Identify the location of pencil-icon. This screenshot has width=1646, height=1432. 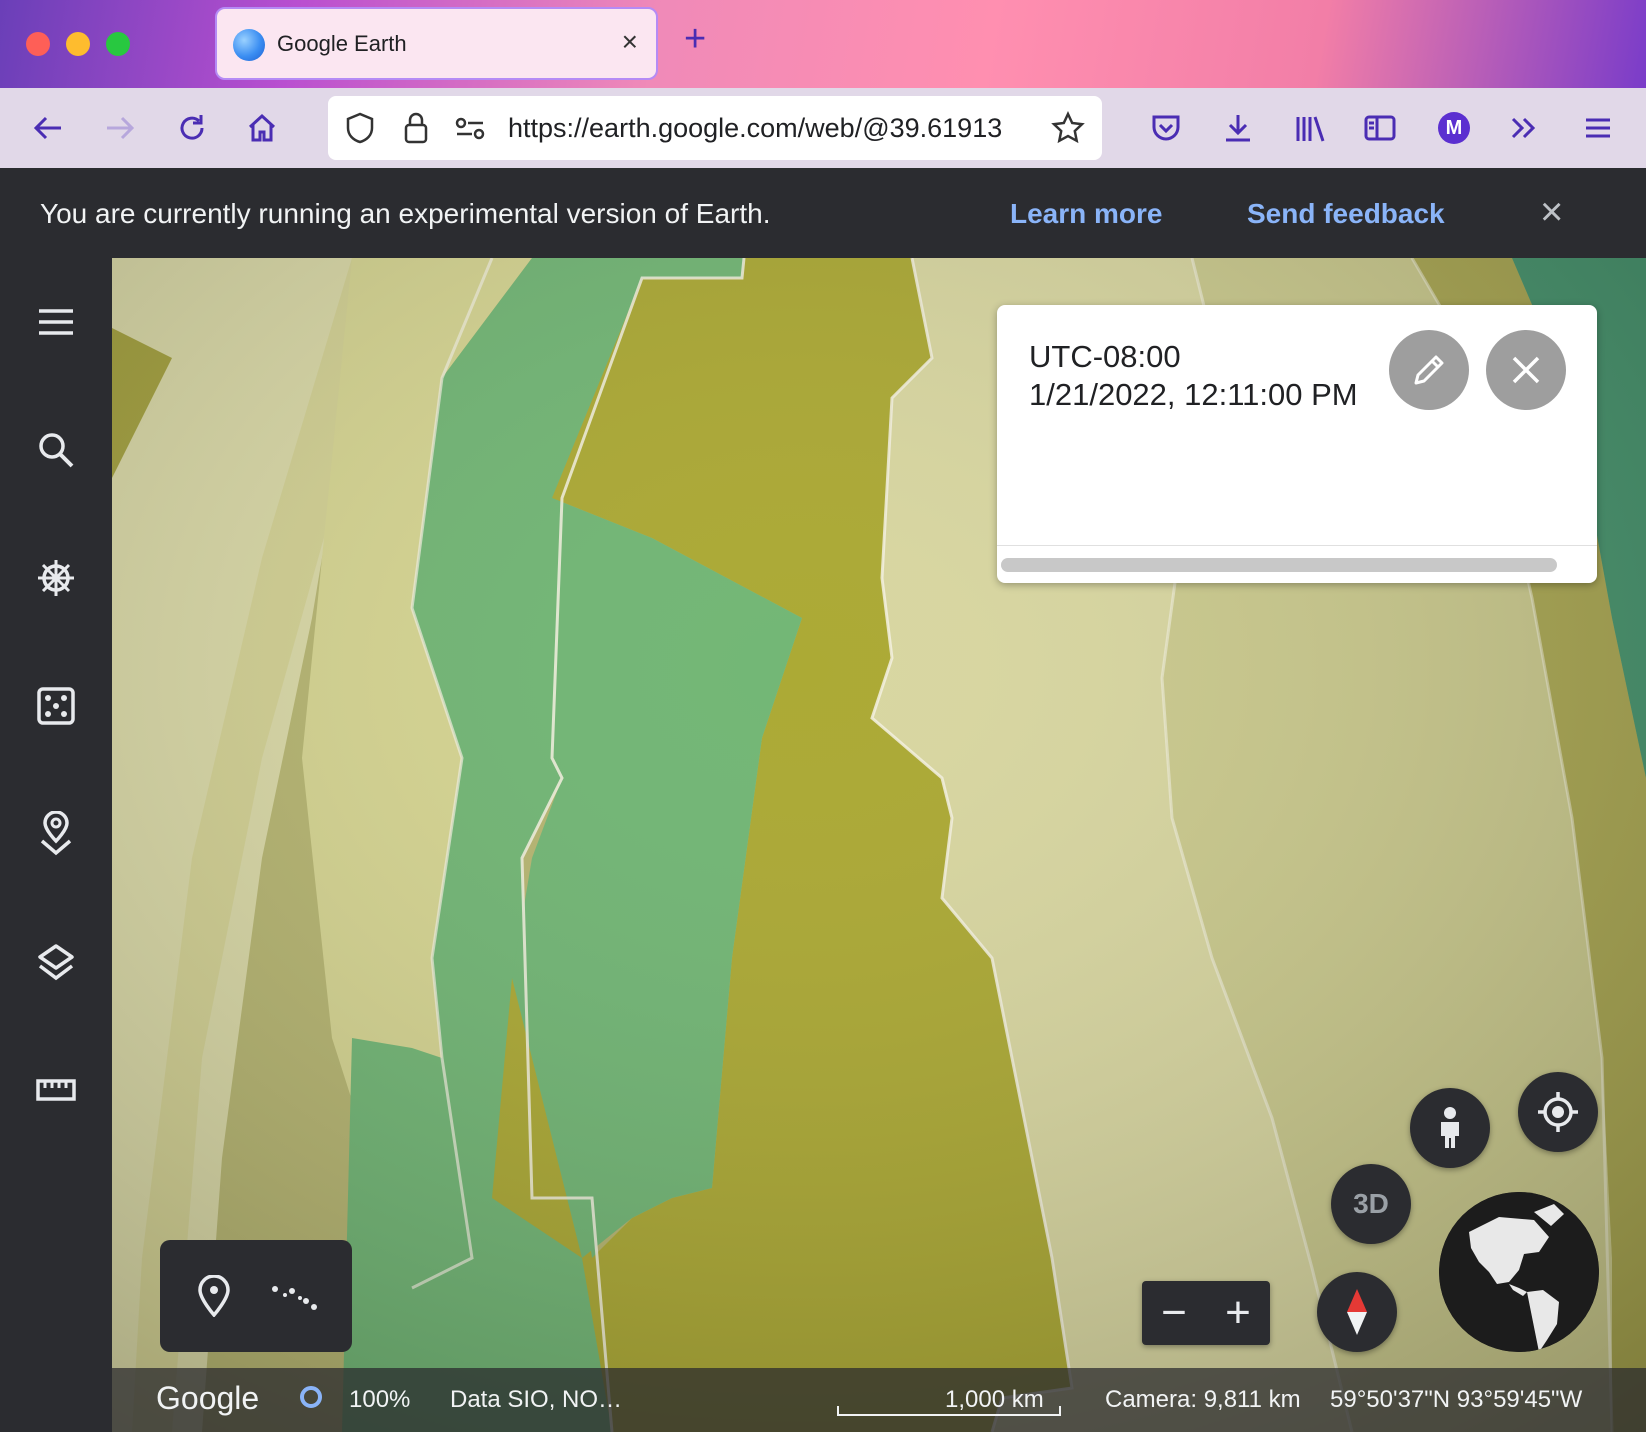
(1429, 370).